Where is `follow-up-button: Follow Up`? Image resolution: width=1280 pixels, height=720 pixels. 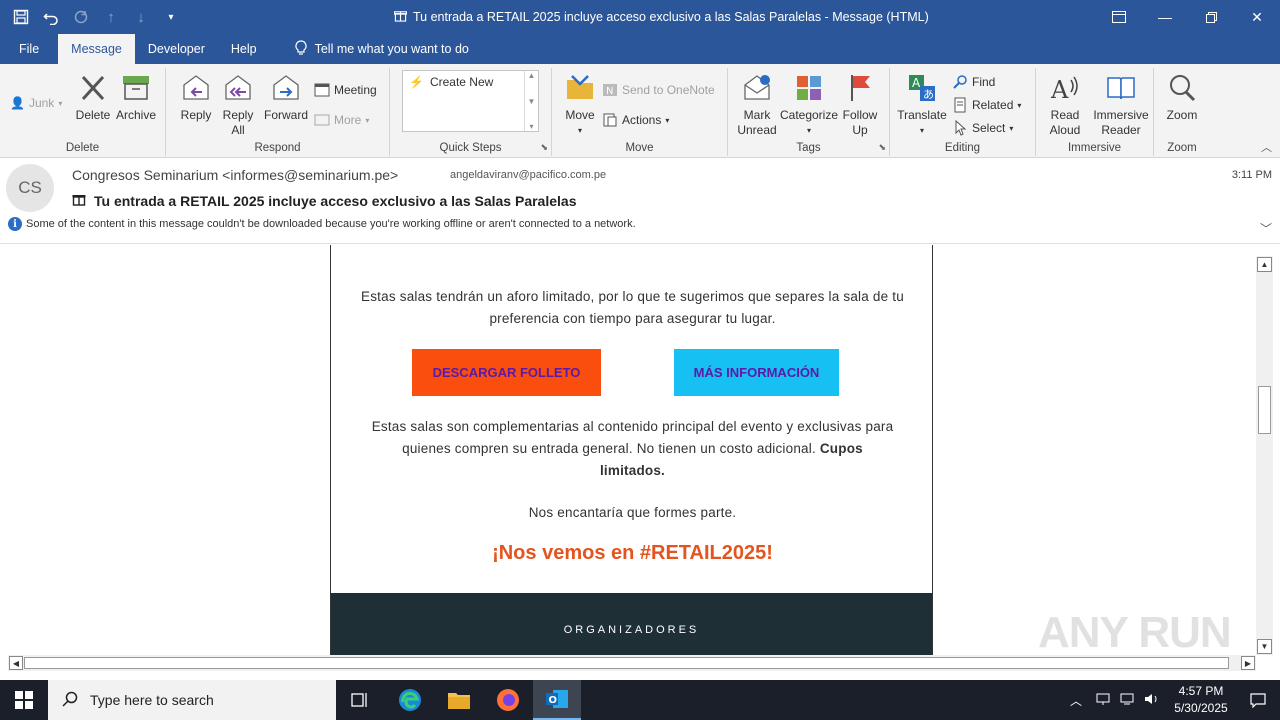
follow-up-button: Follow Up is located at coordinates (860, 105).